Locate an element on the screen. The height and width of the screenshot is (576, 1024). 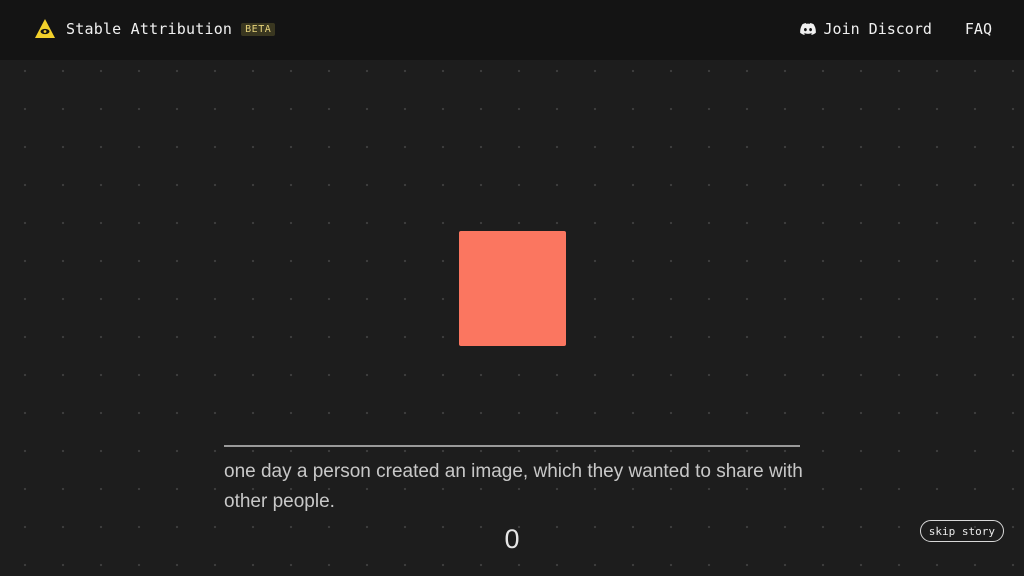
discord-icon is located at coordinates (807, 28).